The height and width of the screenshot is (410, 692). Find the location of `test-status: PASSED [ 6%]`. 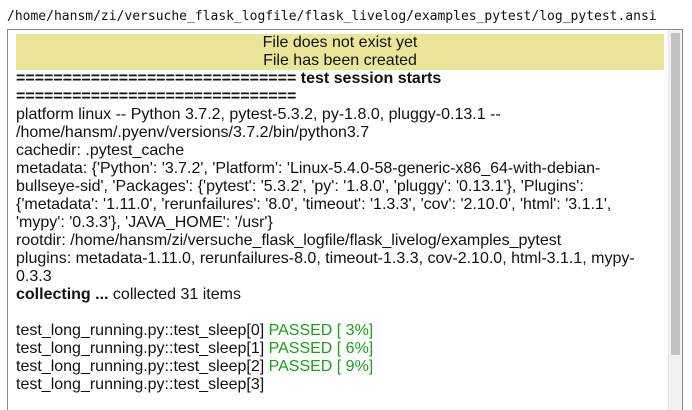

test-status: PASSED [ 6%] is located at coordinates (319, 348).